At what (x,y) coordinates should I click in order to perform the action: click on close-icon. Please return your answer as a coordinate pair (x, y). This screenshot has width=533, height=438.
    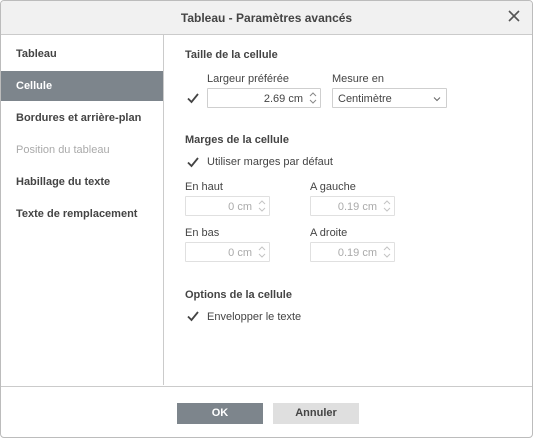
    Looking at the image, I should click on (514, 16).